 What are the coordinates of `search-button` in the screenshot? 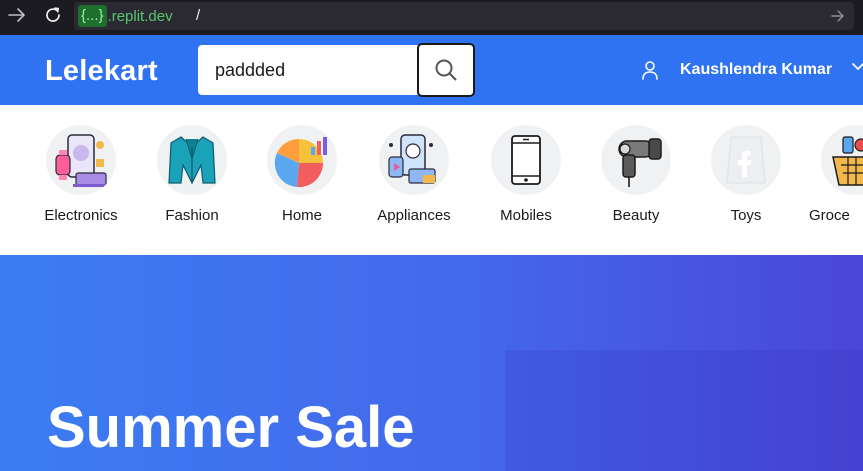 It's located at (446, 70).